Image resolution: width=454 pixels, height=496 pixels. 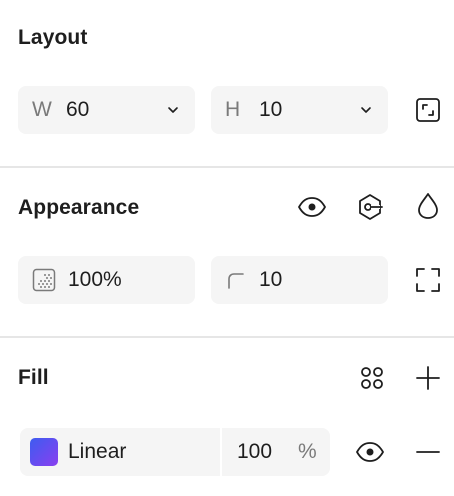 I want to click on toggle-visibility-button, so click(x=312, y=207).